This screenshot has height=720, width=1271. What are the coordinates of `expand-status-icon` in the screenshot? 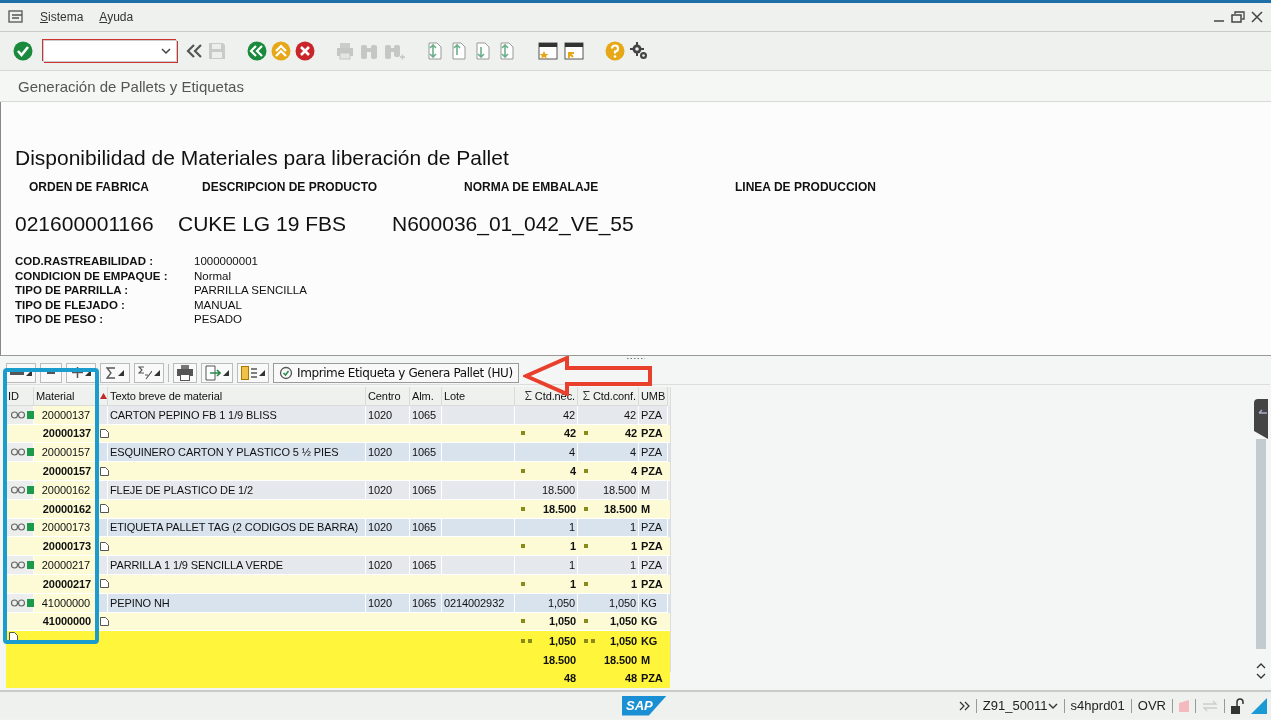 It's located at (963, 705).